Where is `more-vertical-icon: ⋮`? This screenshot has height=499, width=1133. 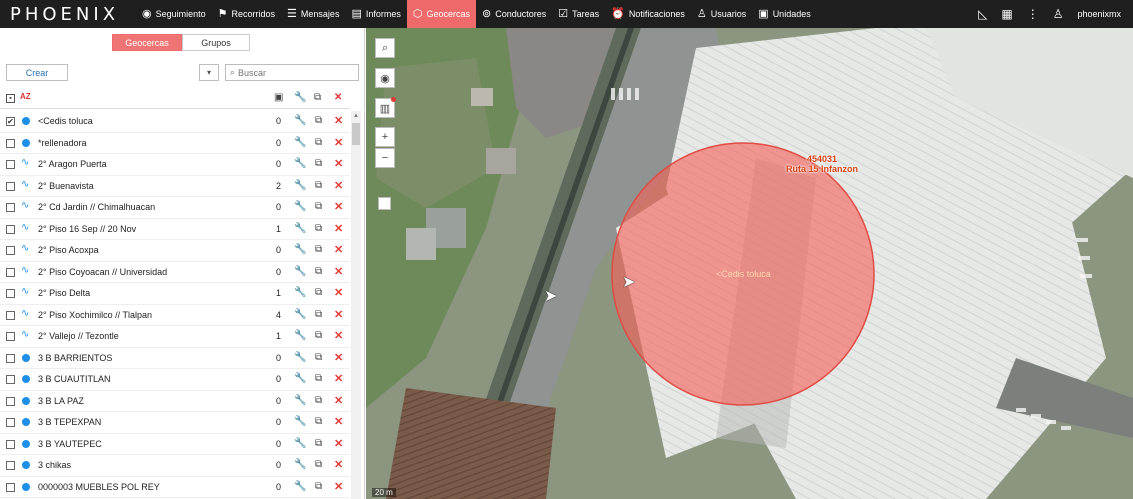
more-vertical-icon: ⋮ is located at coordinates (1033, 14).